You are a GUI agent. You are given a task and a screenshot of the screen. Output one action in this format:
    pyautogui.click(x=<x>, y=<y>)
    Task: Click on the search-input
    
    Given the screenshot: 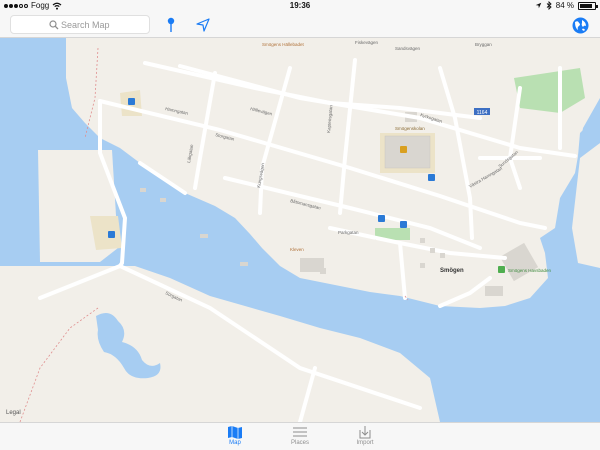 What is the action you would take?
    pyautogui.click(x=106, y=24)
    